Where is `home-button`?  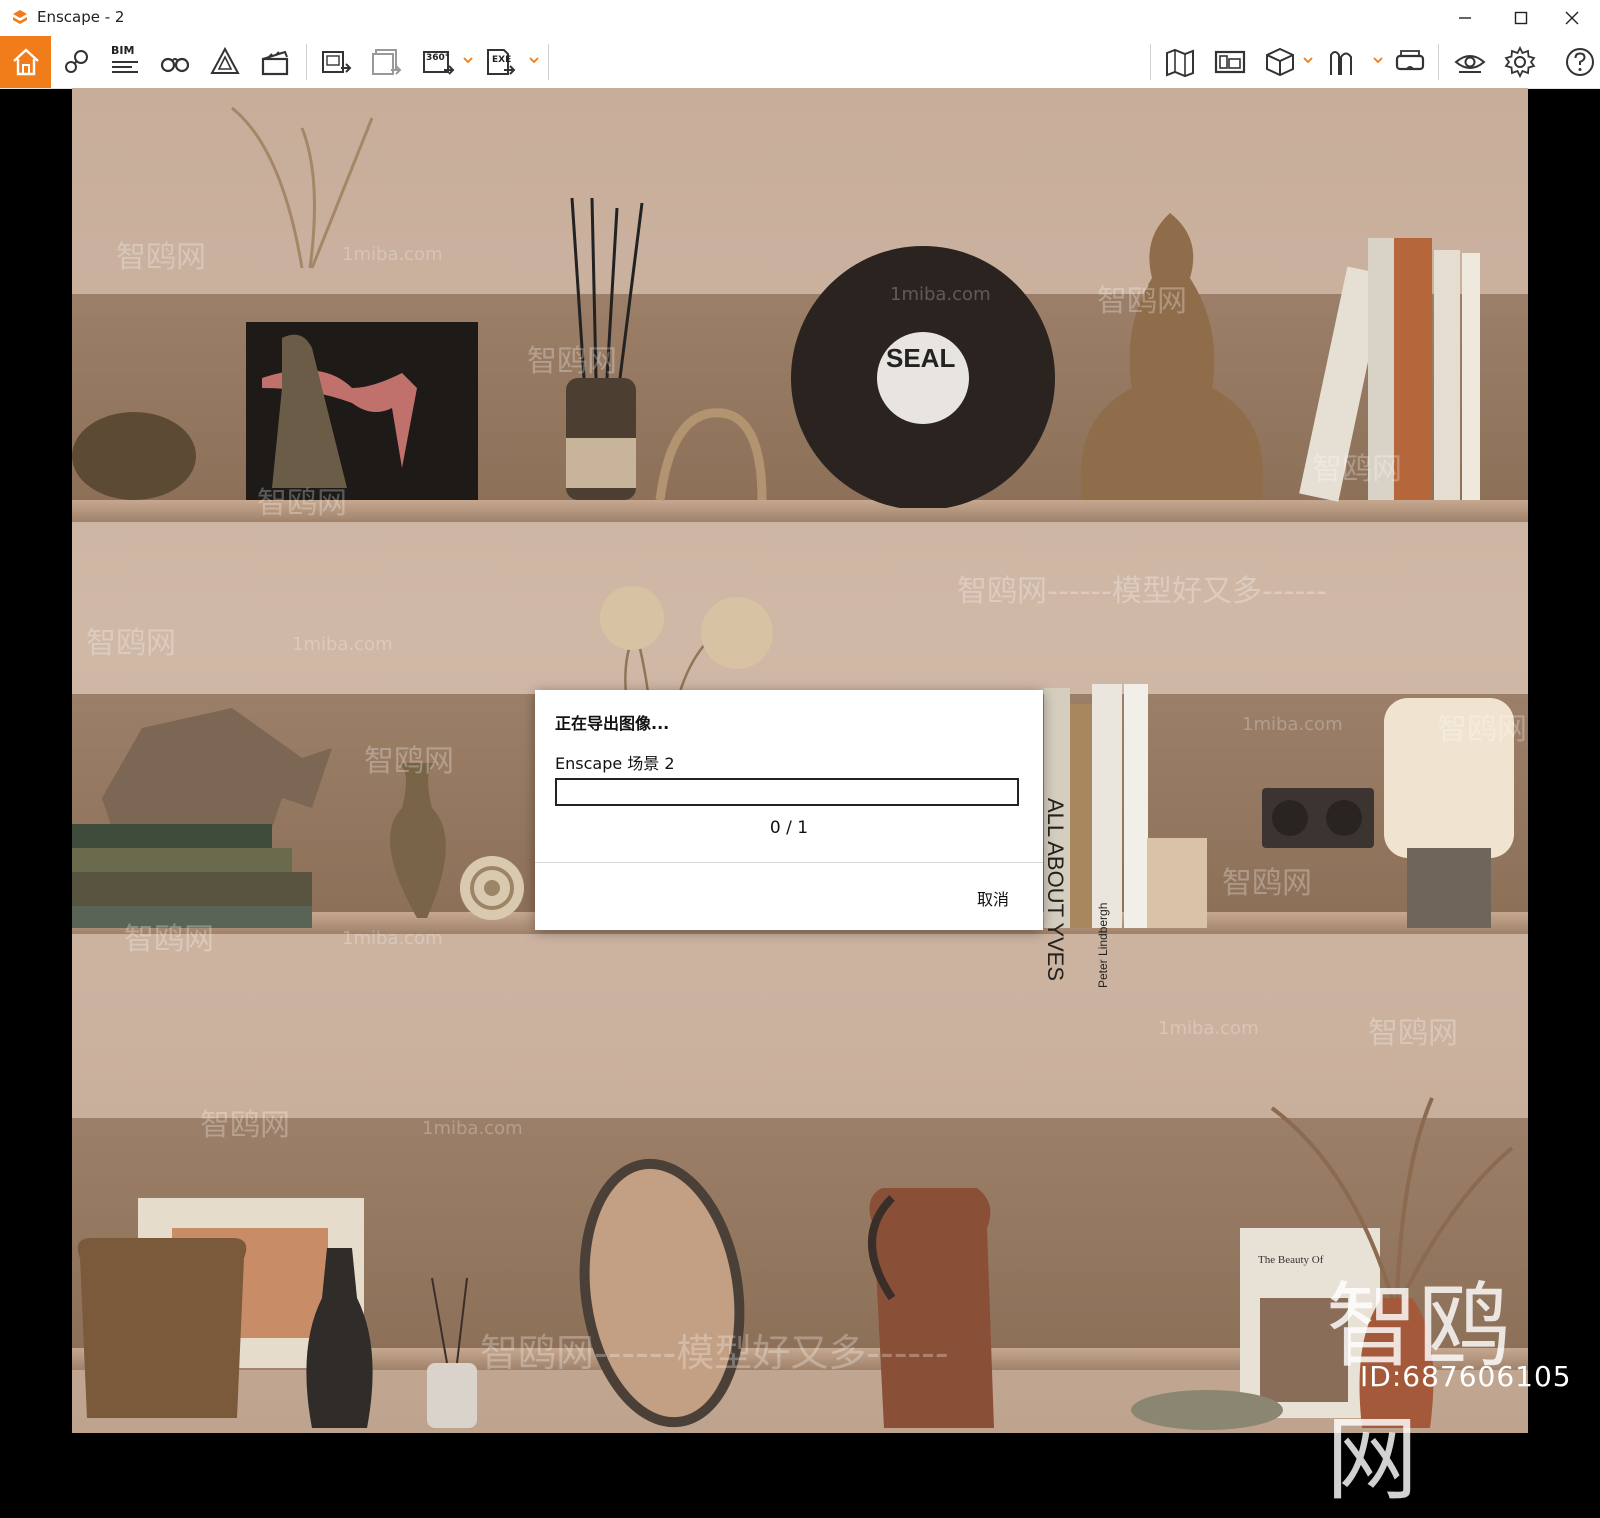
home-button is located at coordinates (25, 62).